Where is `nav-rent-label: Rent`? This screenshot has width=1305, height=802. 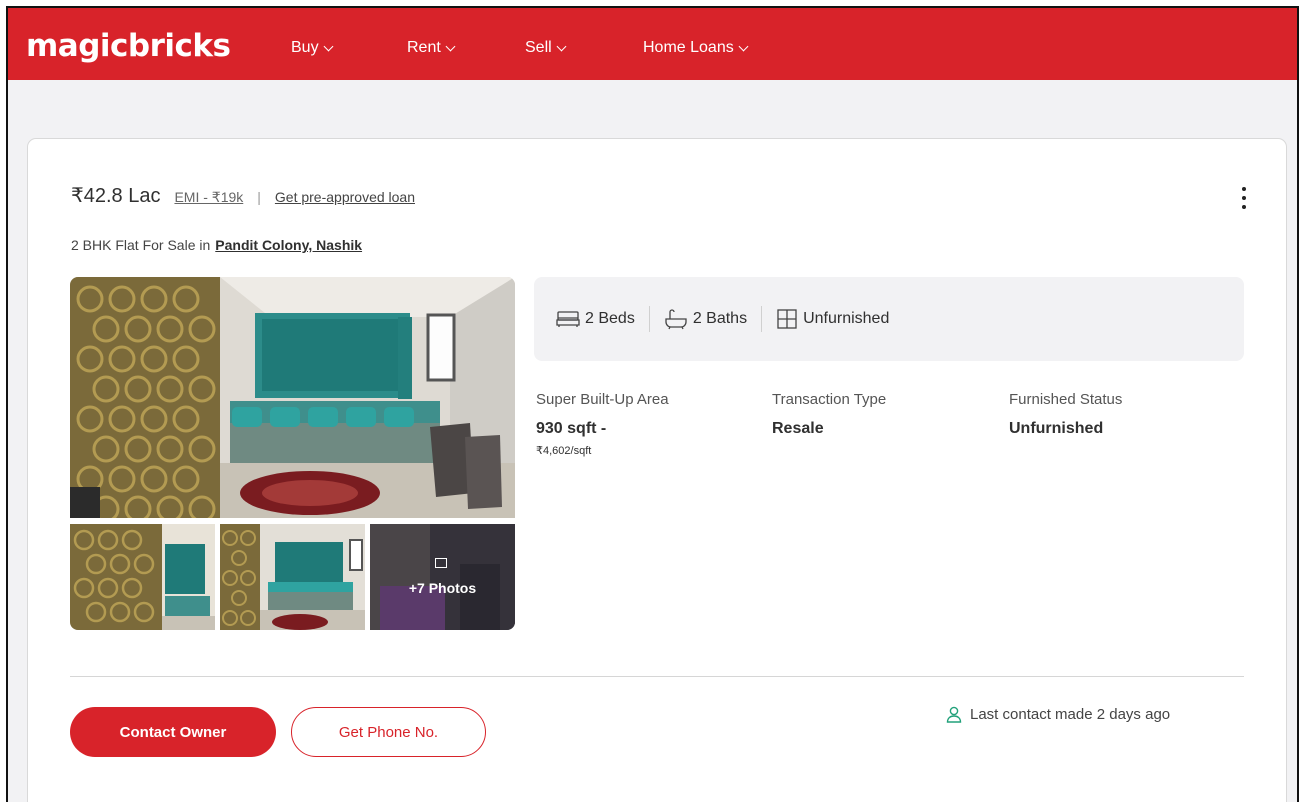 nav-rent-label: Rent is located at coordinates (424, 47).